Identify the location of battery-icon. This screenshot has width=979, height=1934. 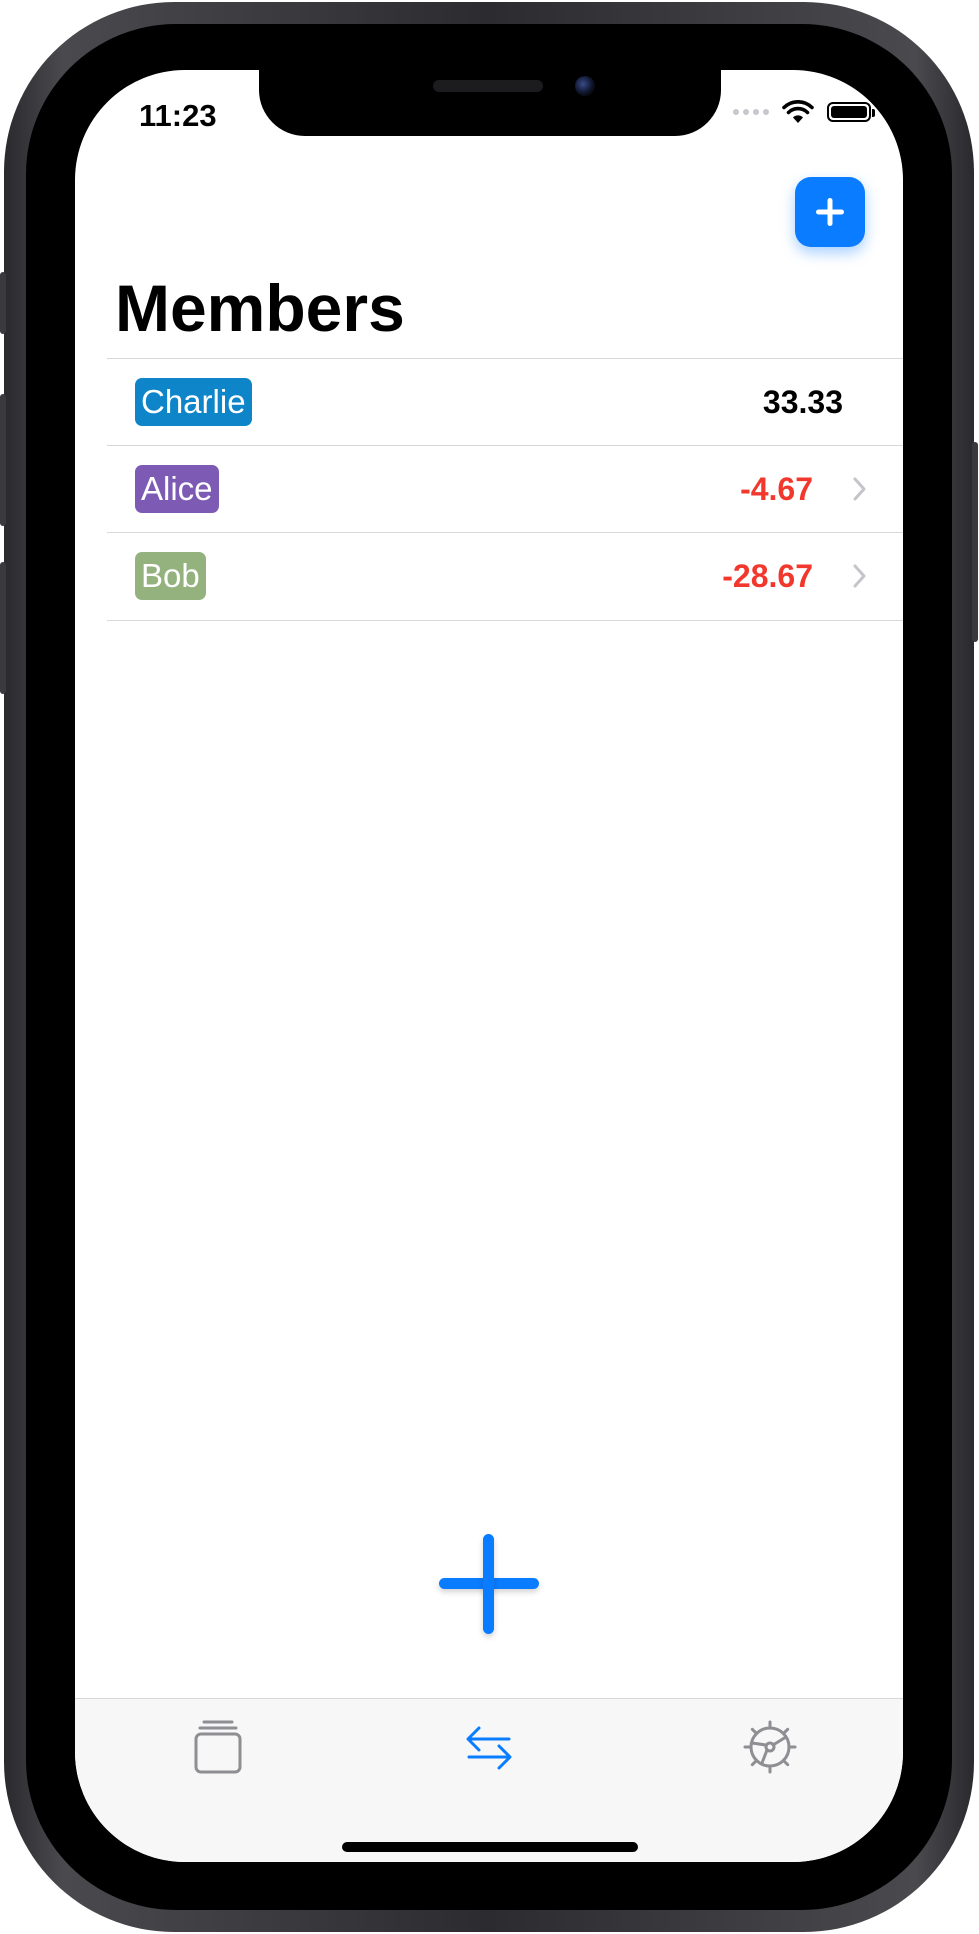
(851, 112).